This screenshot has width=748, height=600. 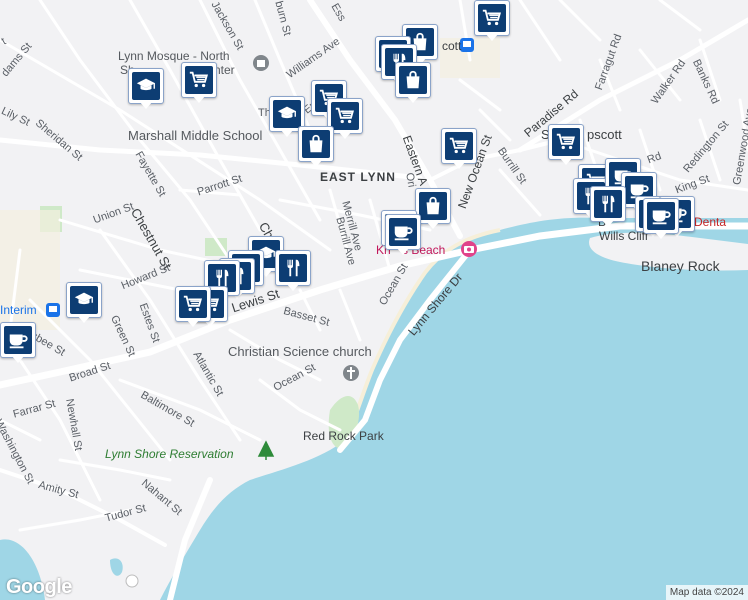 What do you see at coordinates (18, 310) in the screenshot?
I see `label-interim: Interim` at bounding box center [18, 310].